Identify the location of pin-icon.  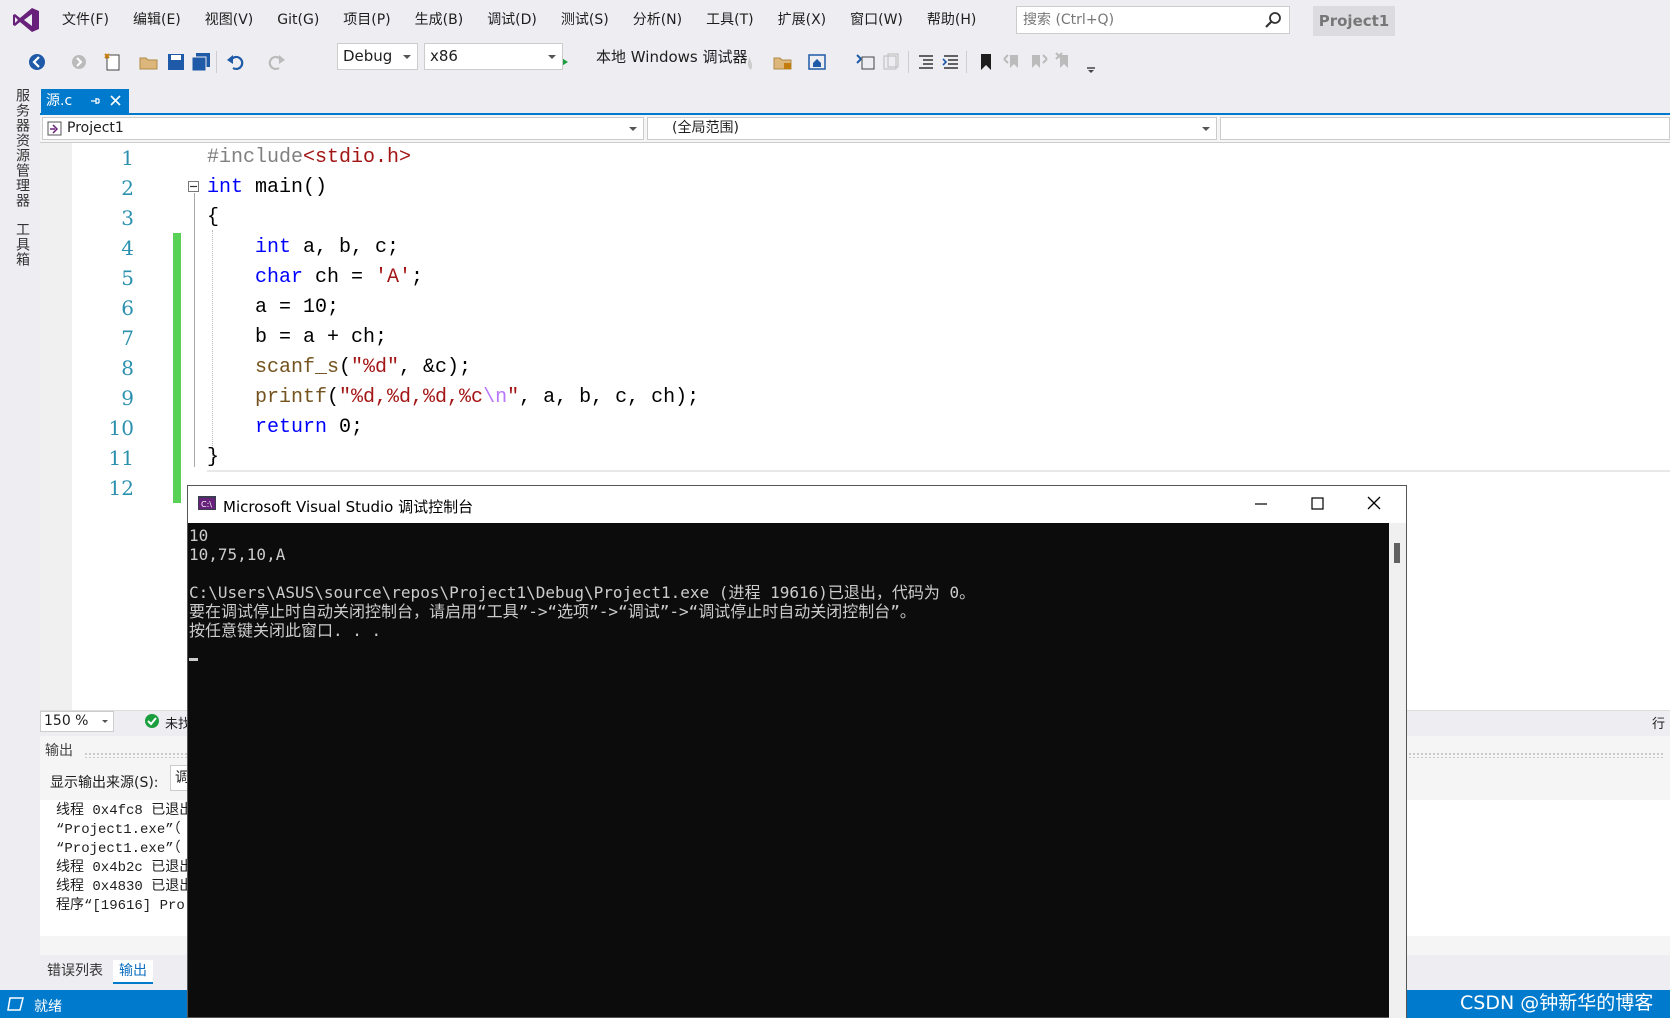
(95, 101).